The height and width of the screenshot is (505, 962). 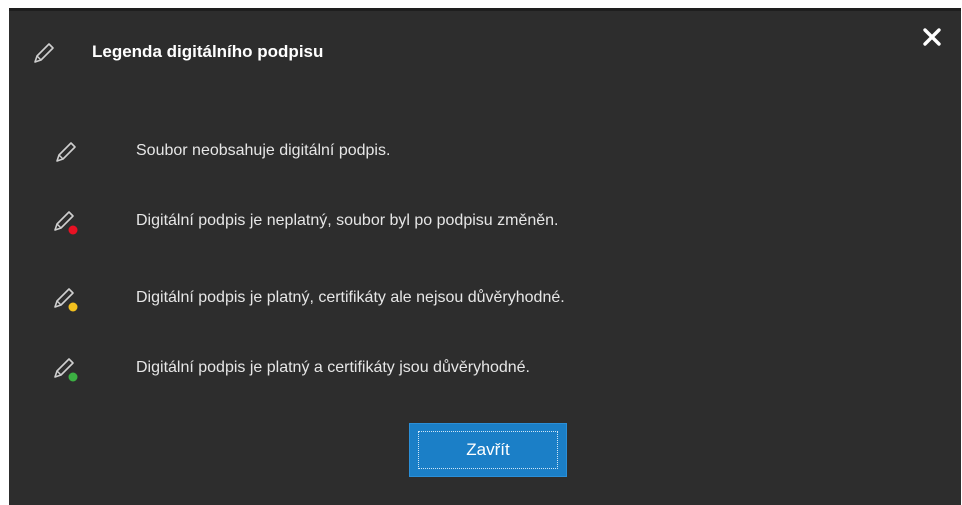 What do you see at coordinates (64, 298) in the screenshot?
I see `pen-untrusted-icon` at bounding box center [64, 298].